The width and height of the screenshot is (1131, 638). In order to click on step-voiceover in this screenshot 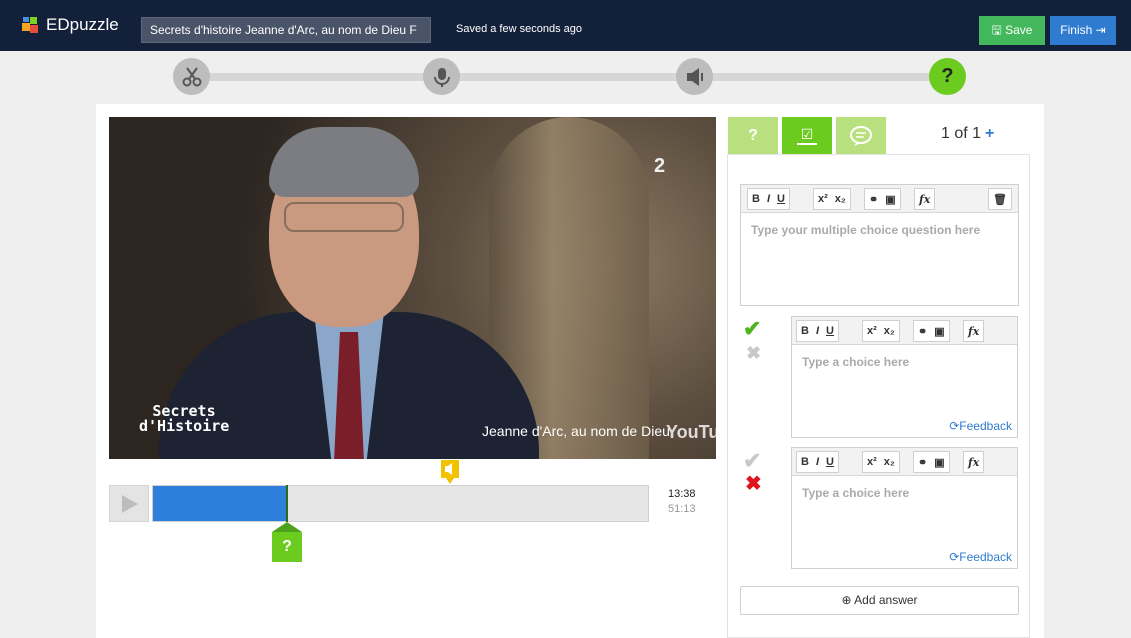, I will do `click(441, 76)`.